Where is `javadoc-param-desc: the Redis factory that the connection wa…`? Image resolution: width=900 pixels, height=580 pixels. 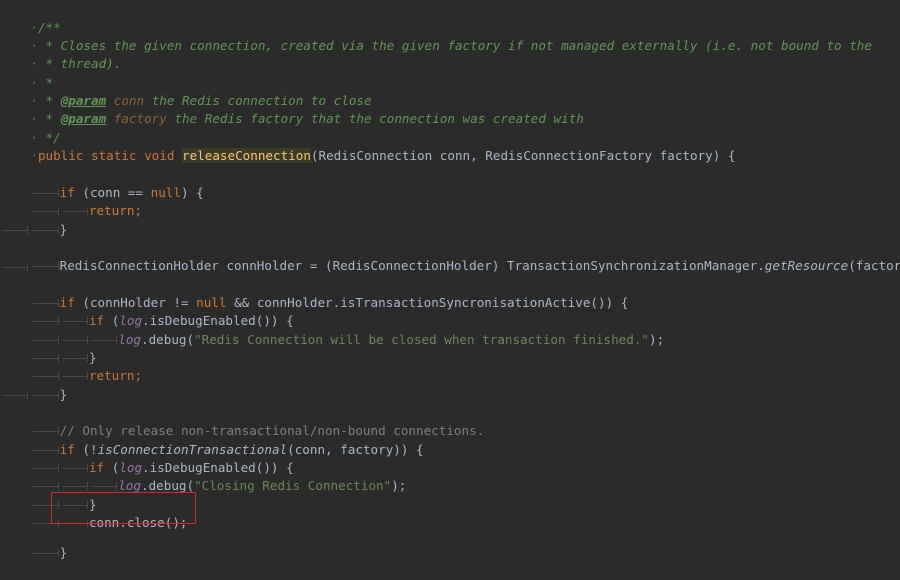 javadoc-param-desc: the Redis factory that the connection wa… is located at coordinates (375, 118).